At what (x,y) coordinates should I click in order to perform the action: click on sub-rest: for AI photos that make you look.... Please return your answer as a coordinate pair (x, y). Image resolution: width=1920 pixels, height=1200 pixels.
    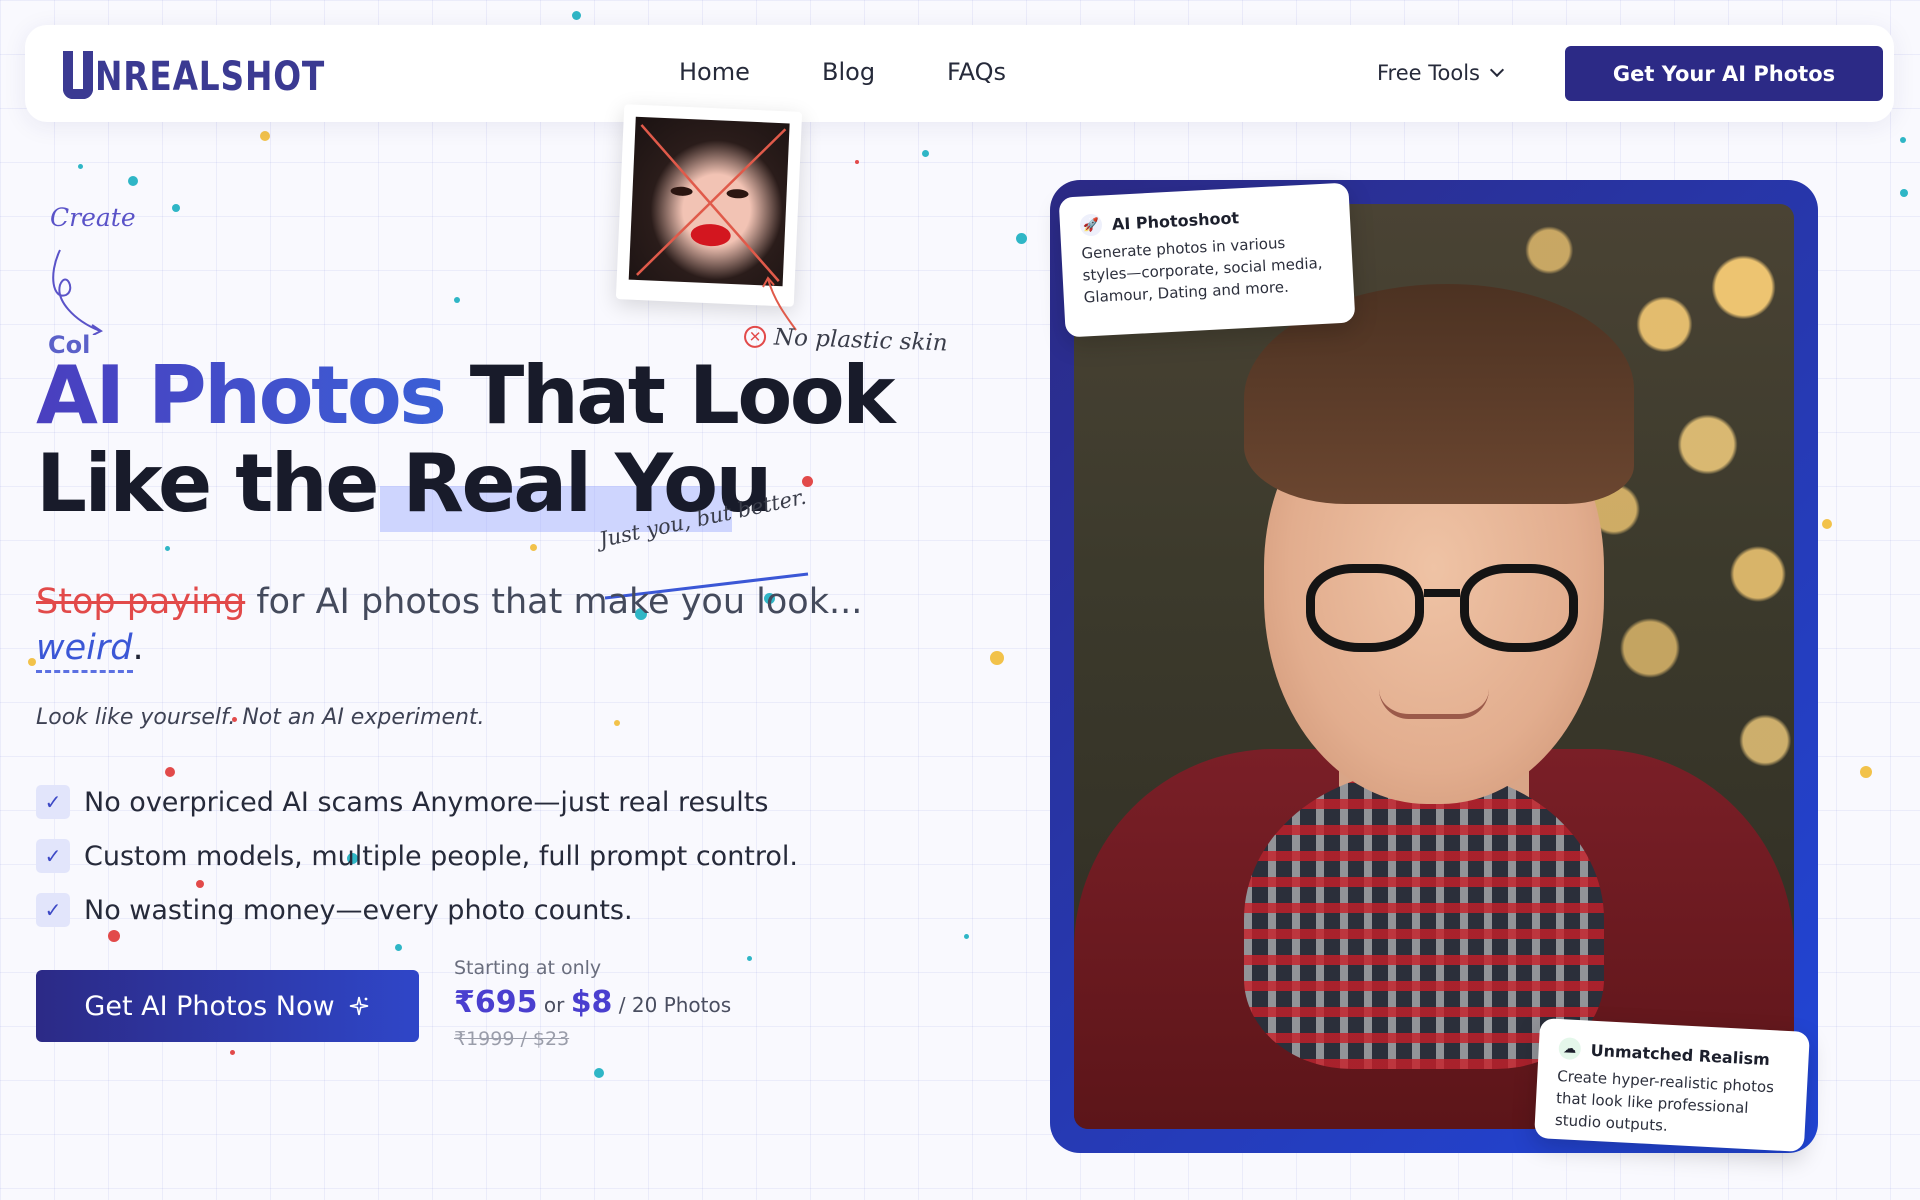
    Looking at the image, I should click on (554, 602).